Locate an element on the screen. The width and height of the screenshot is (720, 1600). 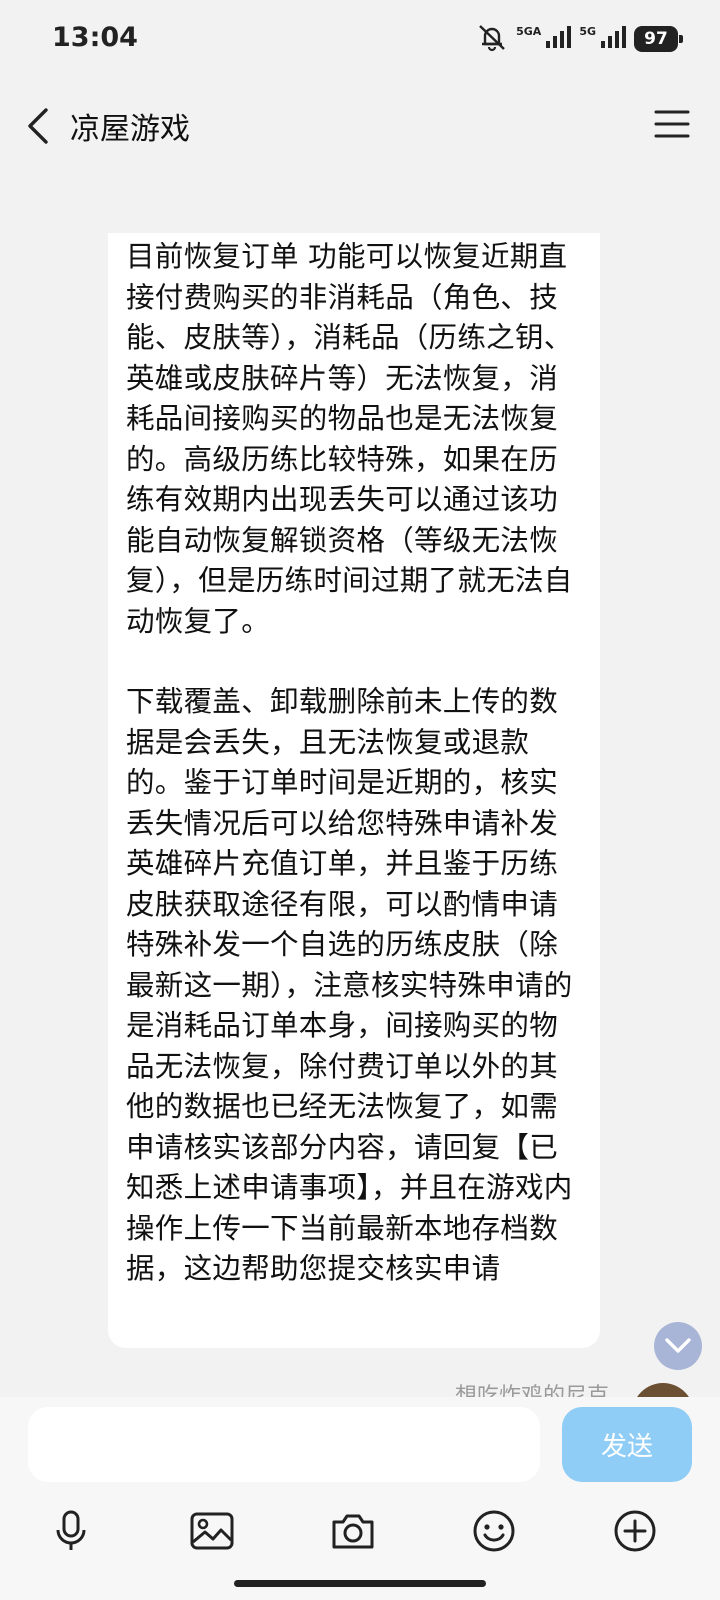
sender-name: 想吃炸鸡的尼克 is located at coordinates (532, 1391).